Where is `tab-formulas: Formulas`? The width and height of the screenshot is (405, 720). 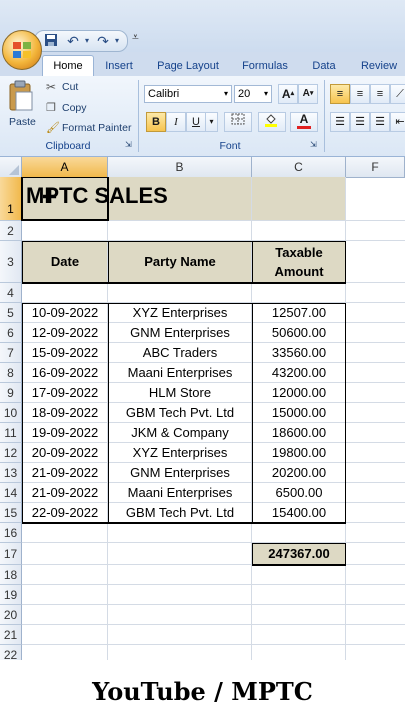
tab-formulas: Formulas is located at coordinates (265, 66).